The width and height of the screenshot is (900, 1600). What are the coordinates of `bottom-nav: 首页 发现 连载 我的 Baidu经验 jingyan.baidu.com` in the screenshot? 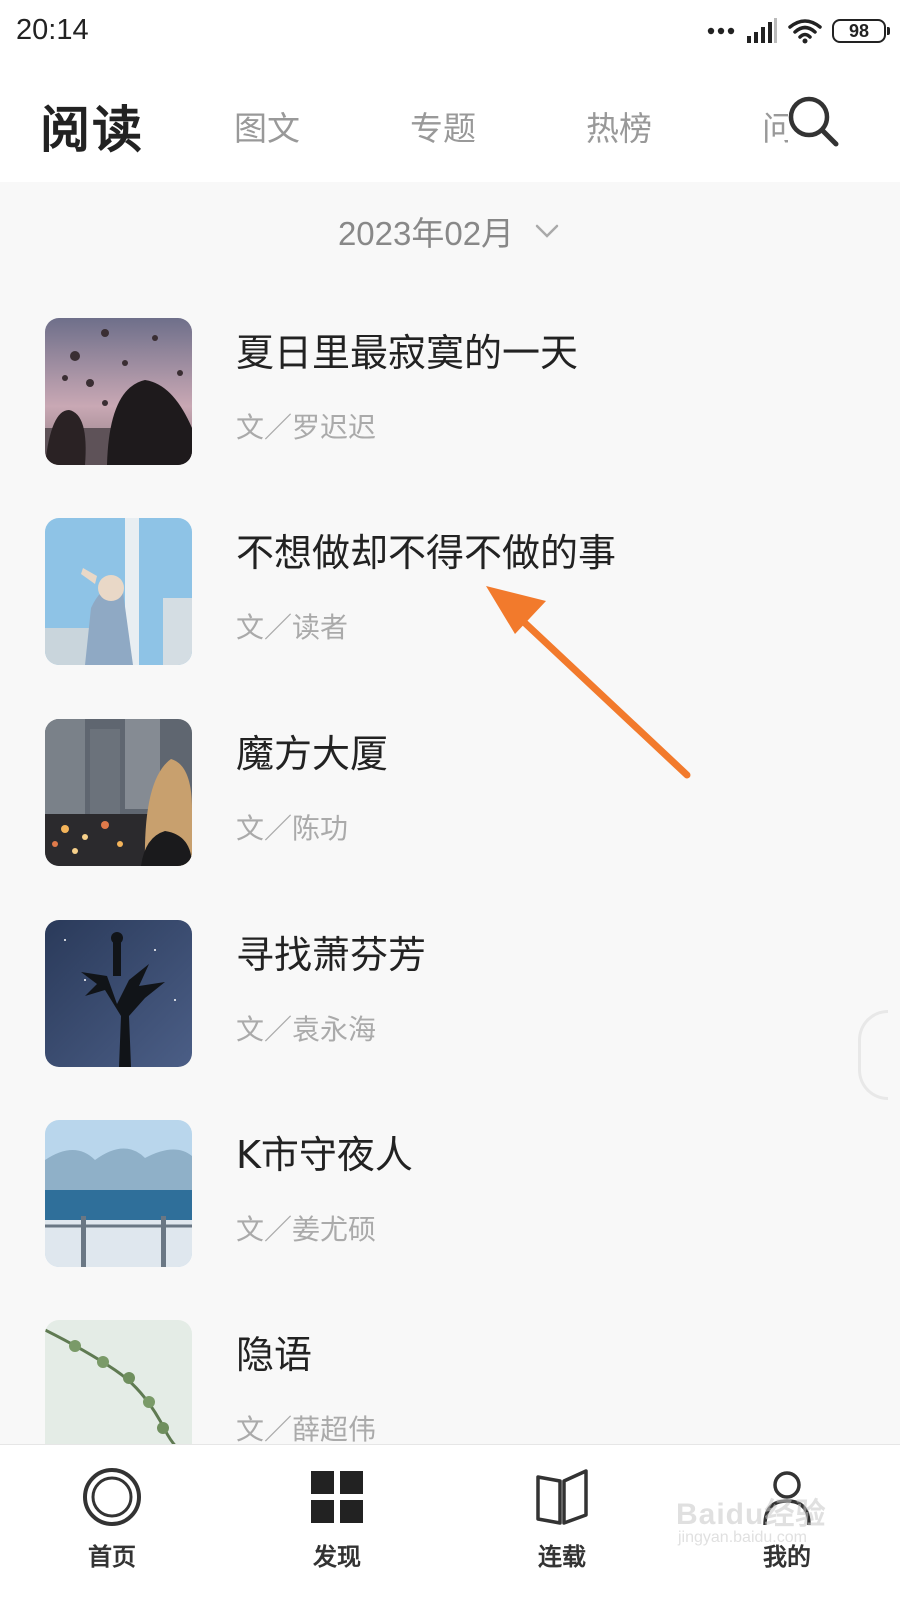 It's located at (450, 1522).